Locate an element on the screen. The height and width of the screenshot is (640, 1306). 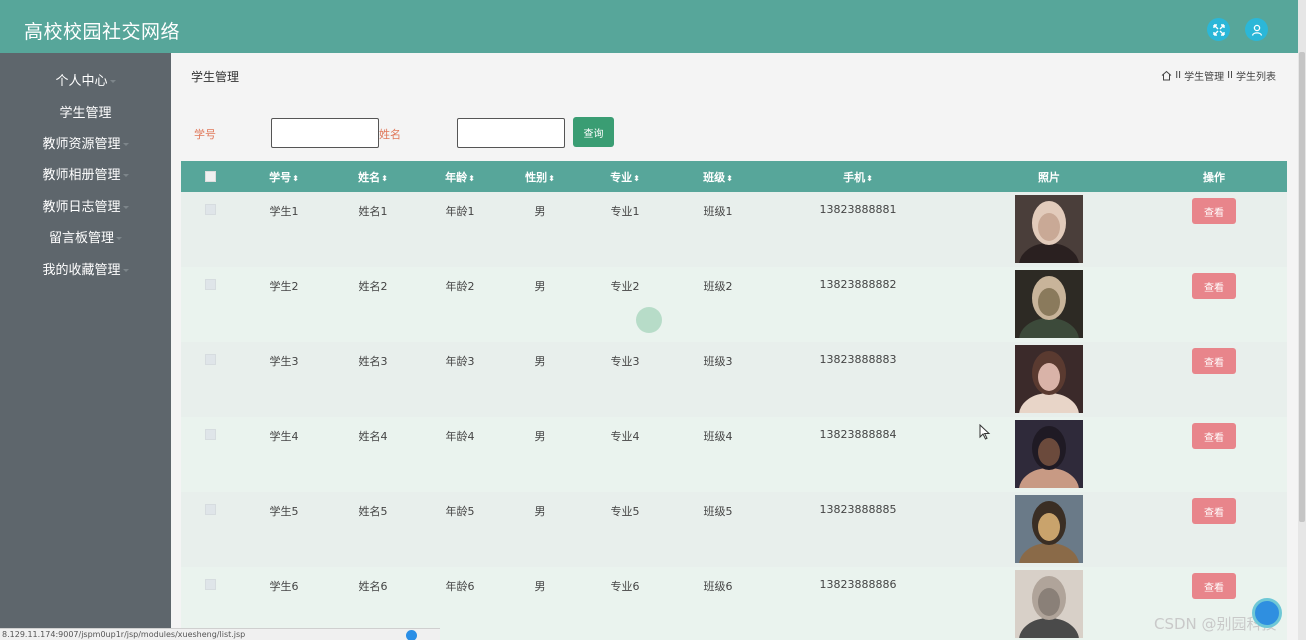
cell-name: 姓名3 is located at coordinates (373, 361).